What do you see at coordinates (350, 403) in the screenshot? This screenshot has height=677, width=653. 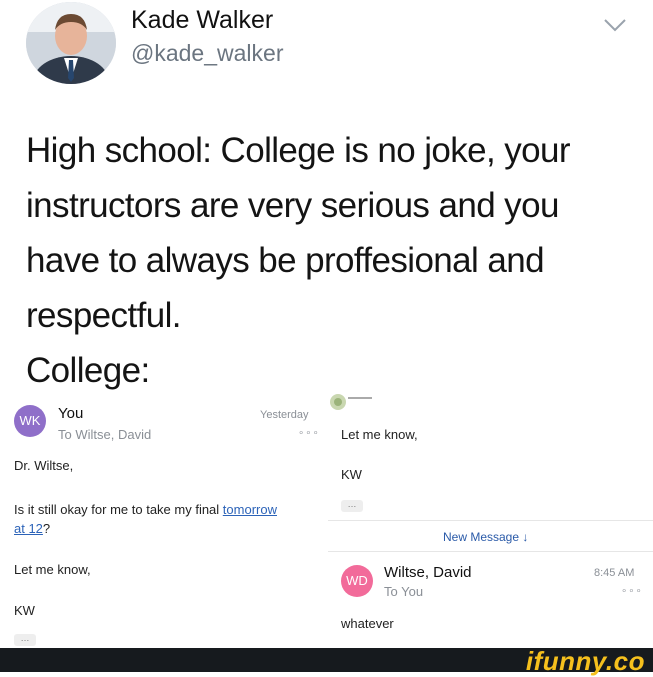 I see `quoted-avatar-icon` at bounding box center [350, 403].